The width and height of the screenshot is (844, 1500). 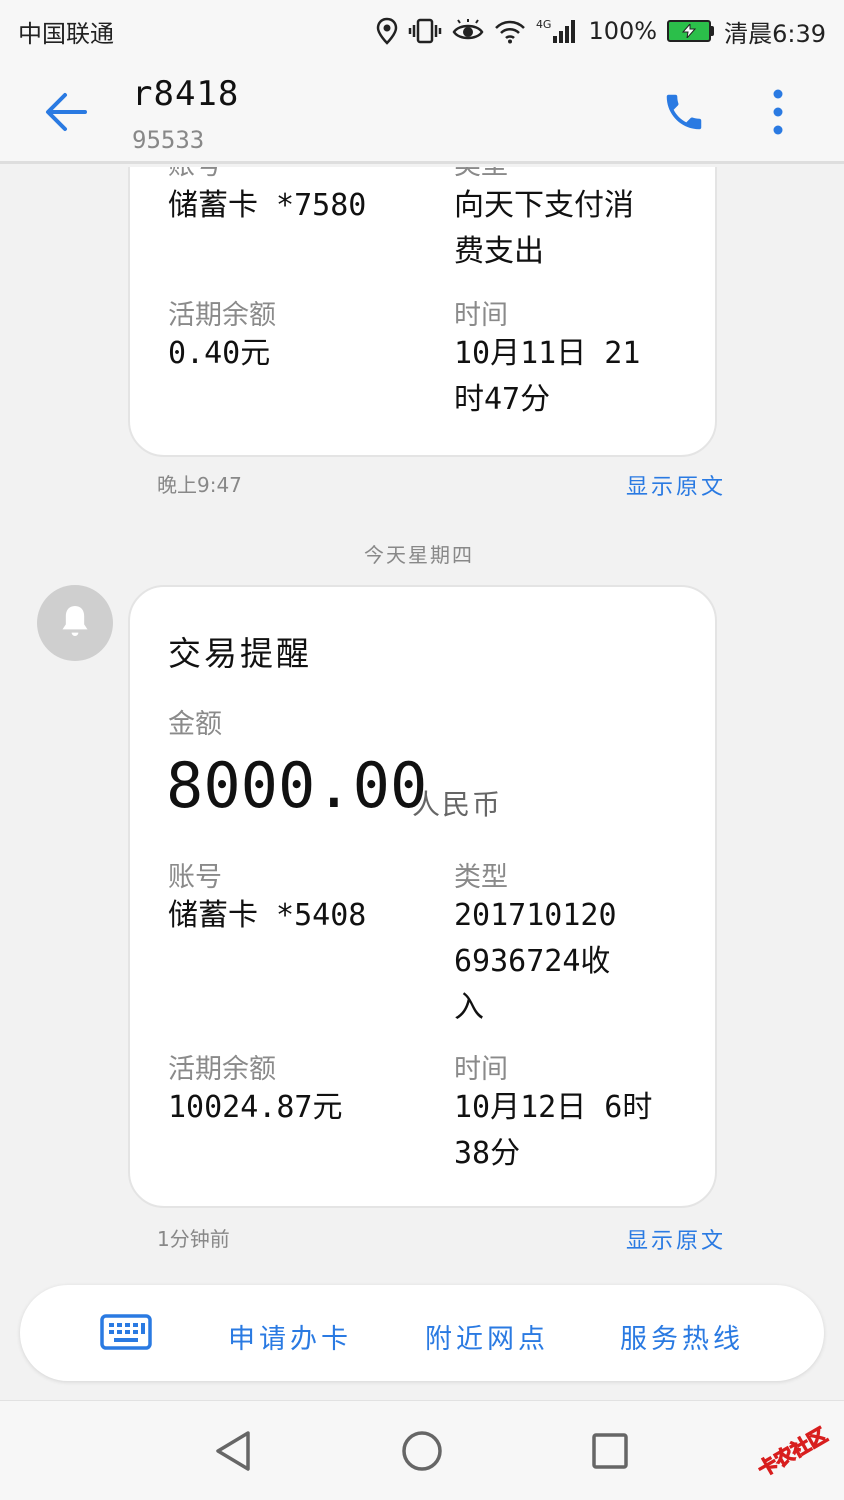 What do you see at coordinates (240, 653) in the screenshot?
I see `card-title: 交易提醒` at bounding box center [240, 653].